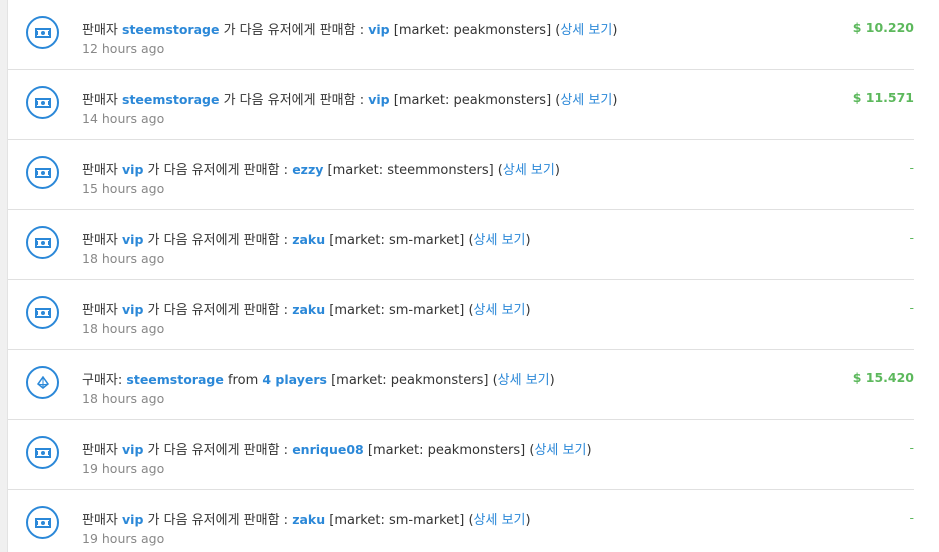 The height and width of the screenshot is (552, 939). What do you see at coordinates (123, 118) in the screenshot?
I see `timestamp: 14 hours ago` at bounding box center [123, 118].